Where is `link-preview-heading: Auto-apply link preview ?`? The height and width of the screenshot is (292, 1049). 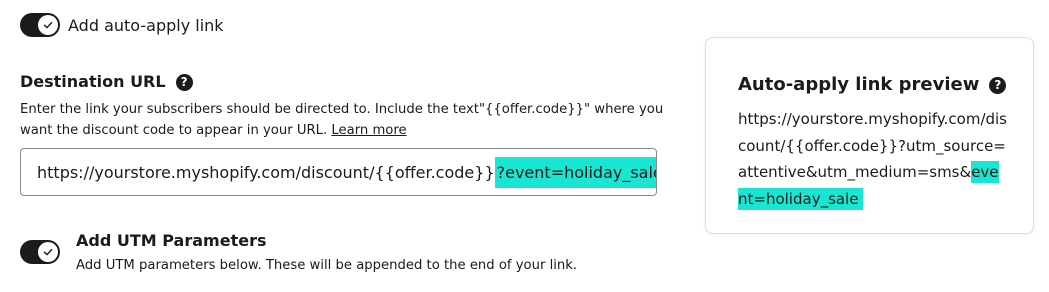 link-preview-heading: Auto-apply link preview ? is located at coordinates (872, 85).